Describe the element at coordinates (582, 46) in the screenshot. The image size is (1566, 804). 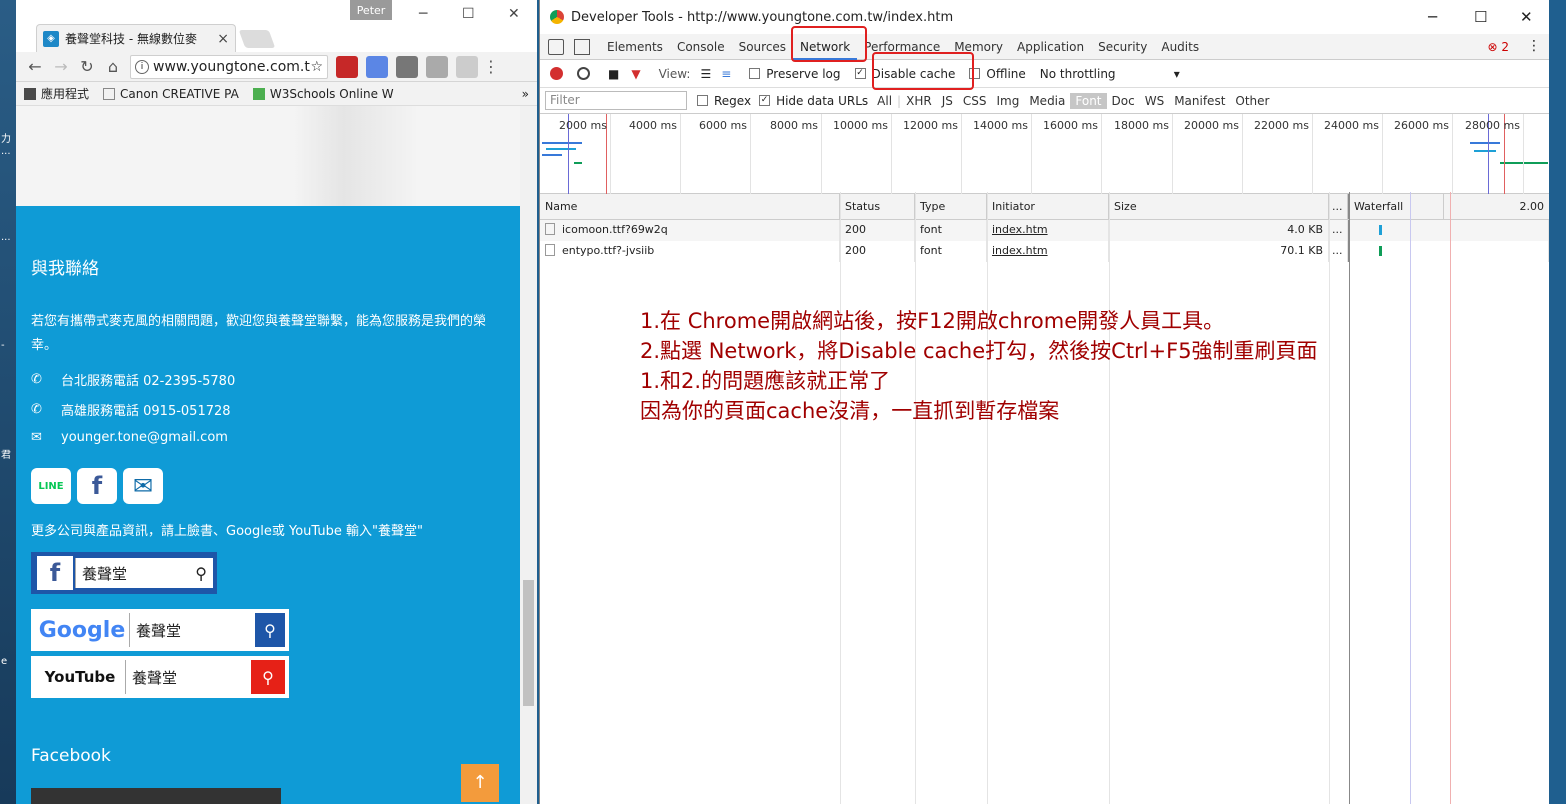
I see `device-toolbar-icon` at that location.